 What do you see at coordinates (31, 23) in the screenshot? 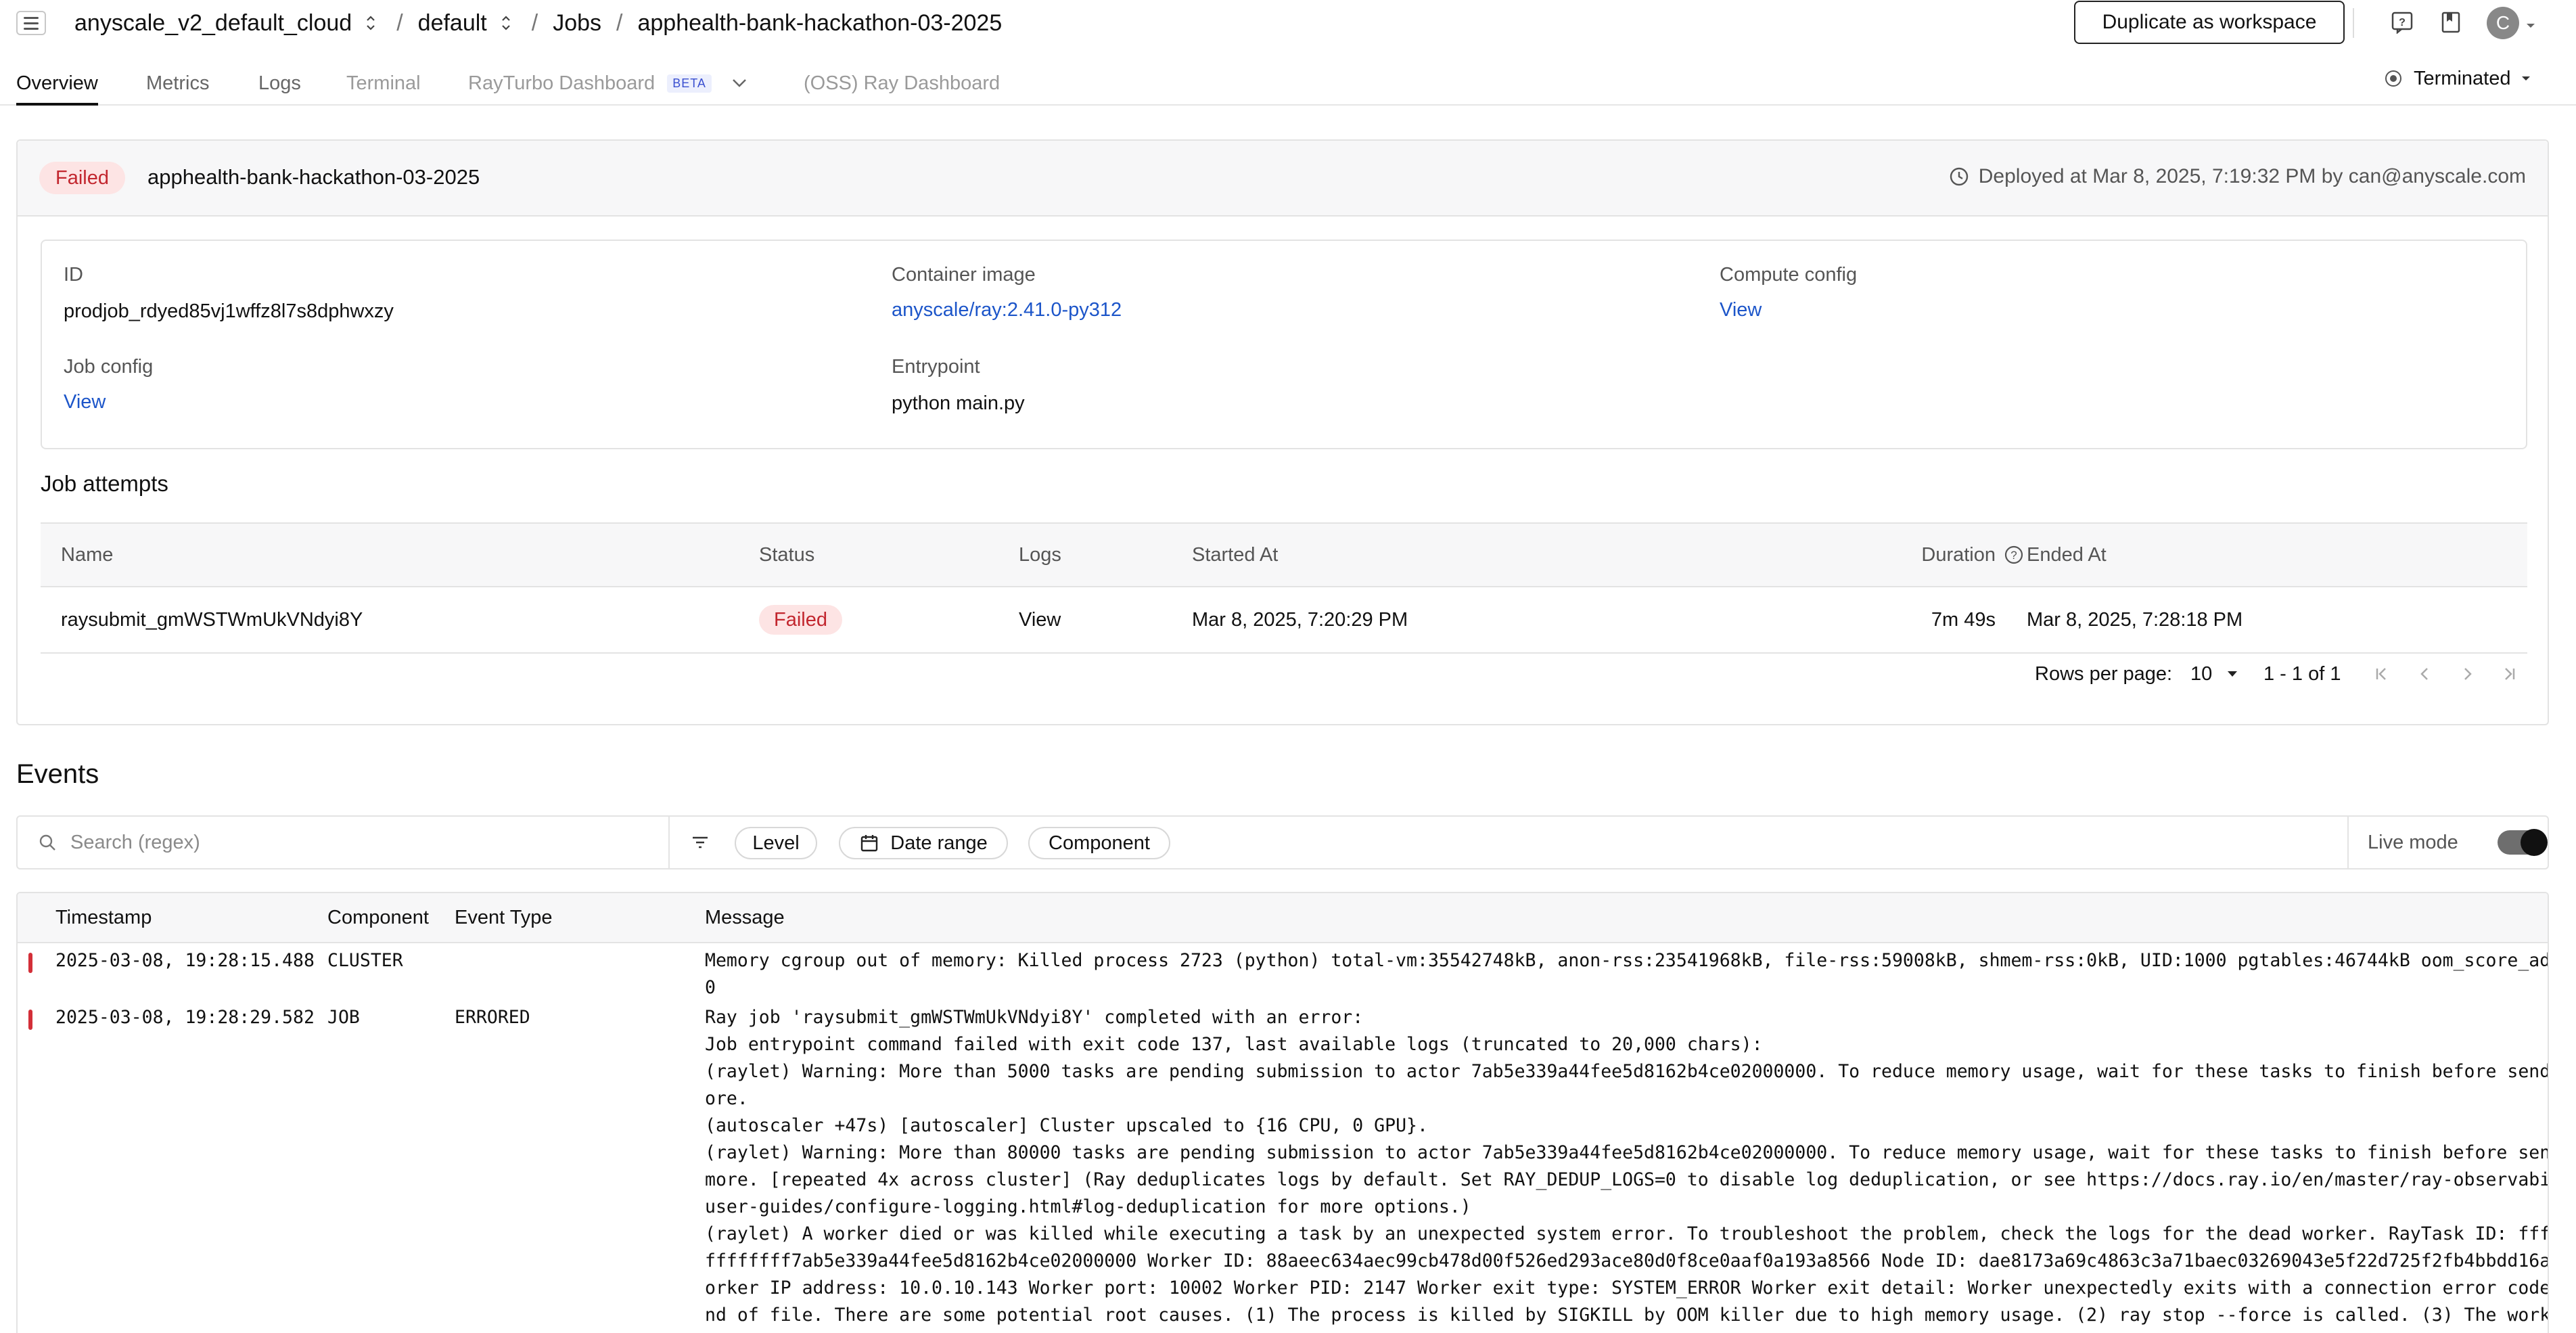
I see `menu-icon` at bounding box center [31, 23].